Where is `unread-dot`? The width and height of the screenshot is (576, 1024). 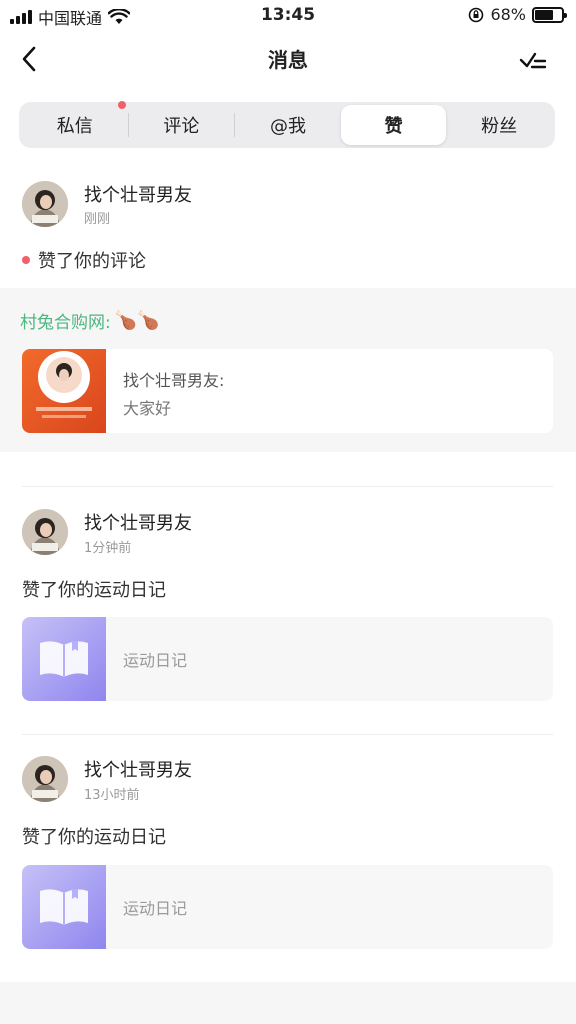
unread-dot is located at coordinates (26, 260).